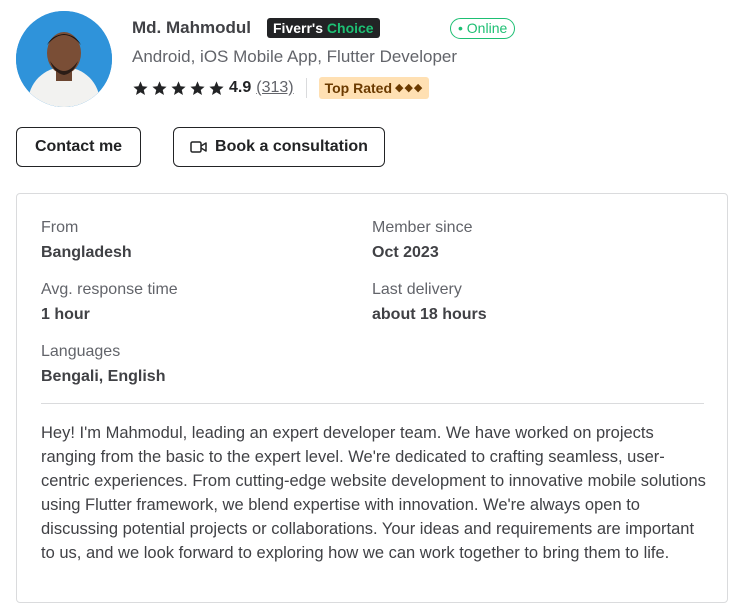 This screenshot has width=744, height=603. What do you see at coordinates (298, 28) in the screenshot?
I see `badge-brand: Fiverr's` at bounding box center [298, 28].